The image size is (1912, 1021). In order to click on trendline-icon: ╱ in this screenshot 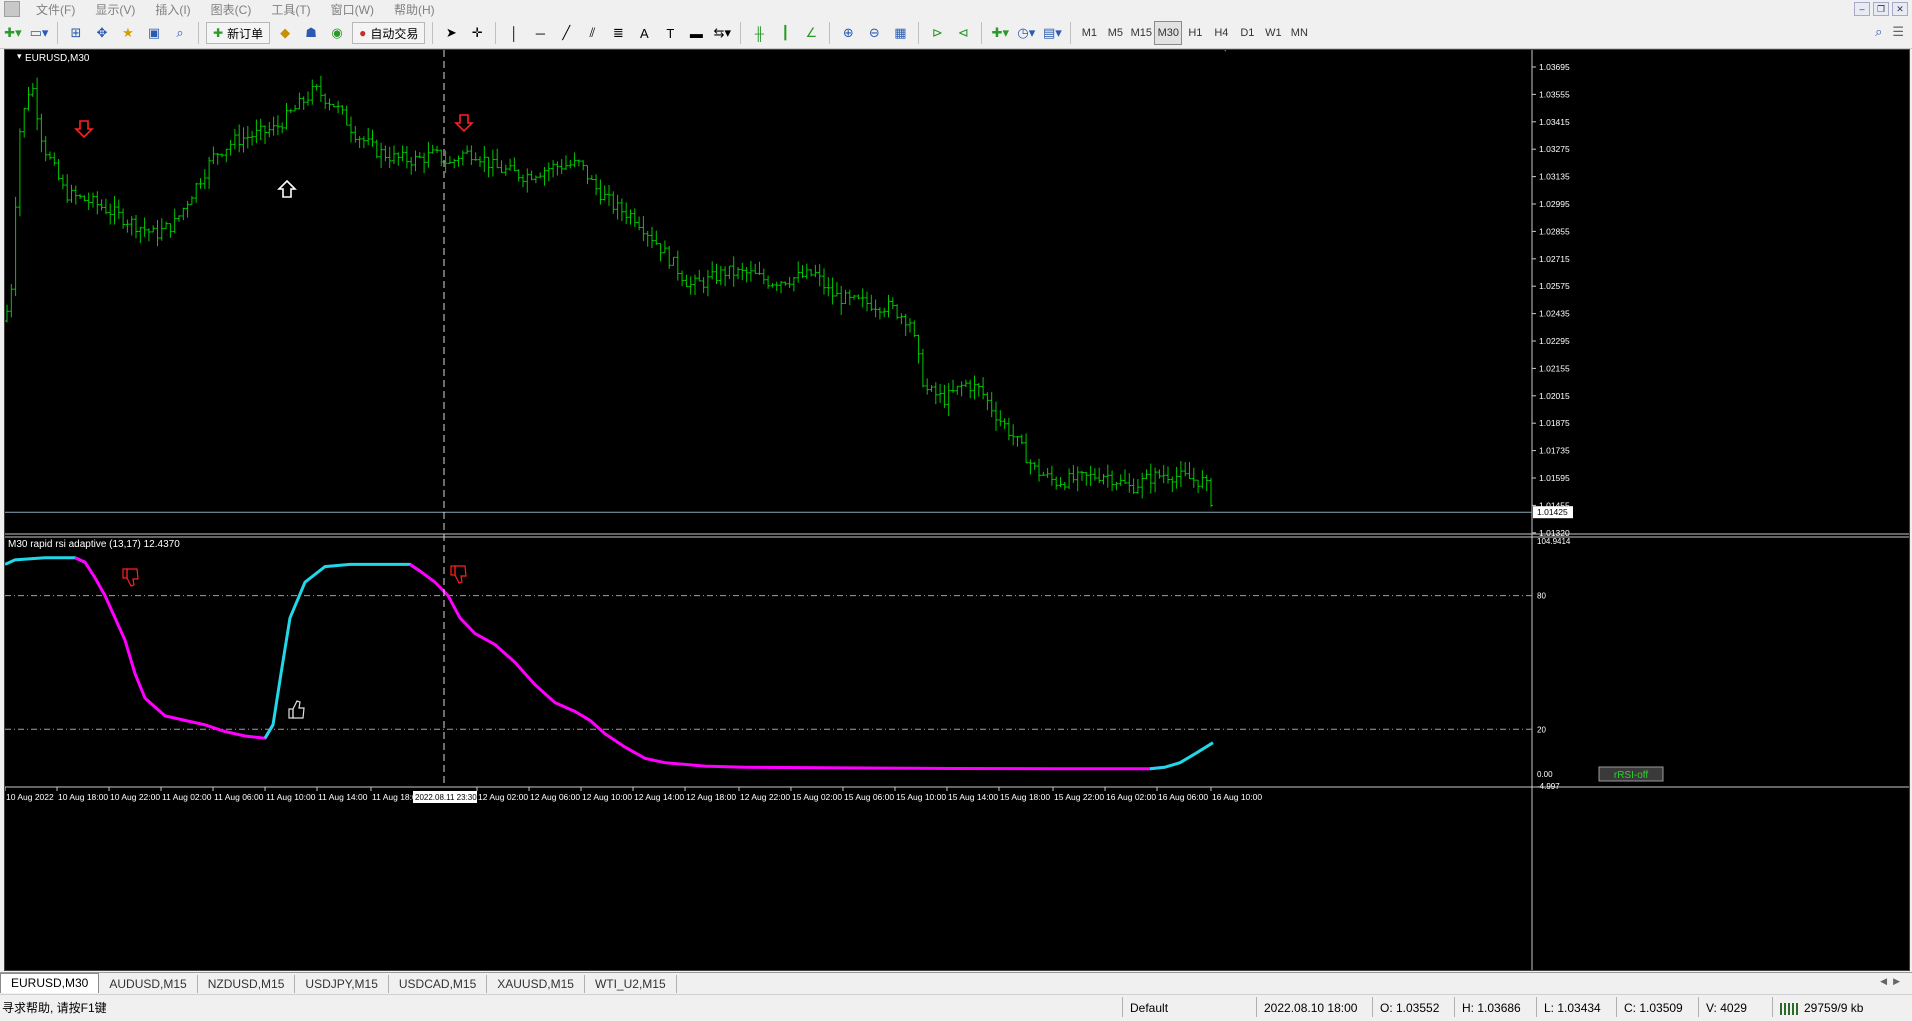, I will do `click(566, 33)`.